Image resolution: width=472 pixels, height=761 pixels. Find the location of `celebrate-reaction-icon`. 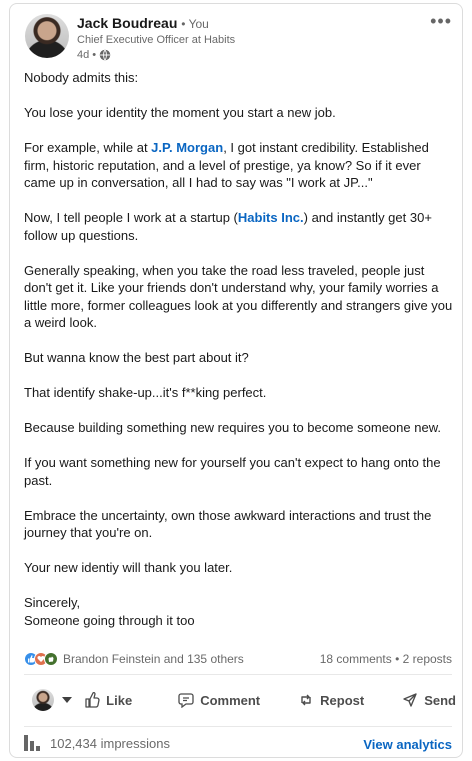

celebrate-reaction-icon is located at coordinates (51, 659).